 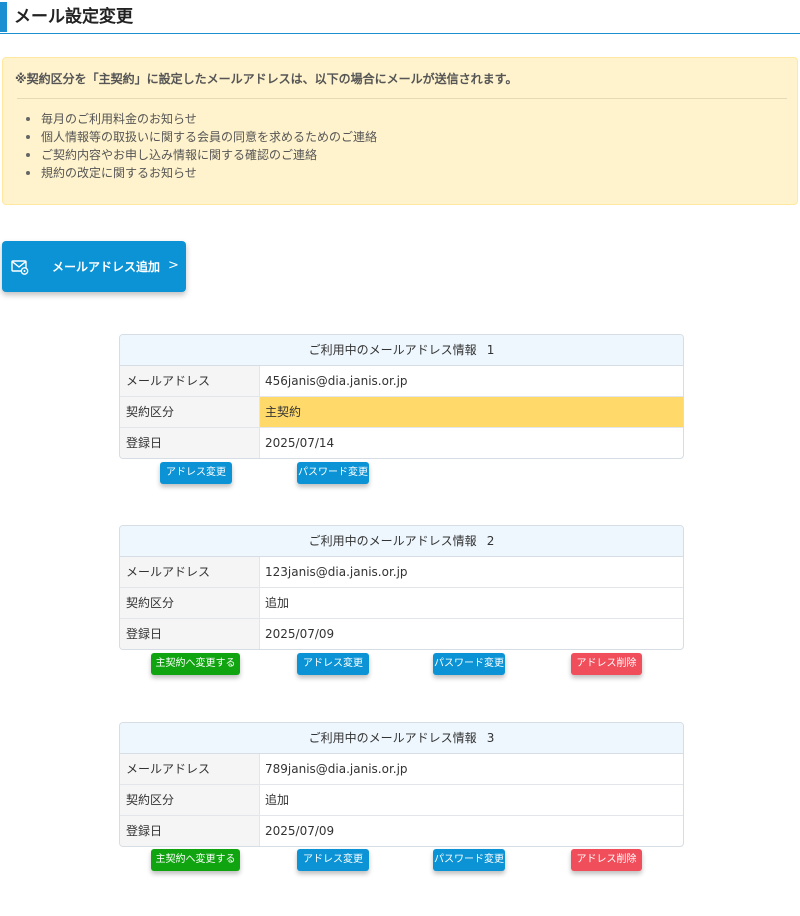 What do you see at coordinates (201, 173) in the screenshot?
I see `notice-item: 規約の改定に関するお知らせ` at bounding box center [201, 173].